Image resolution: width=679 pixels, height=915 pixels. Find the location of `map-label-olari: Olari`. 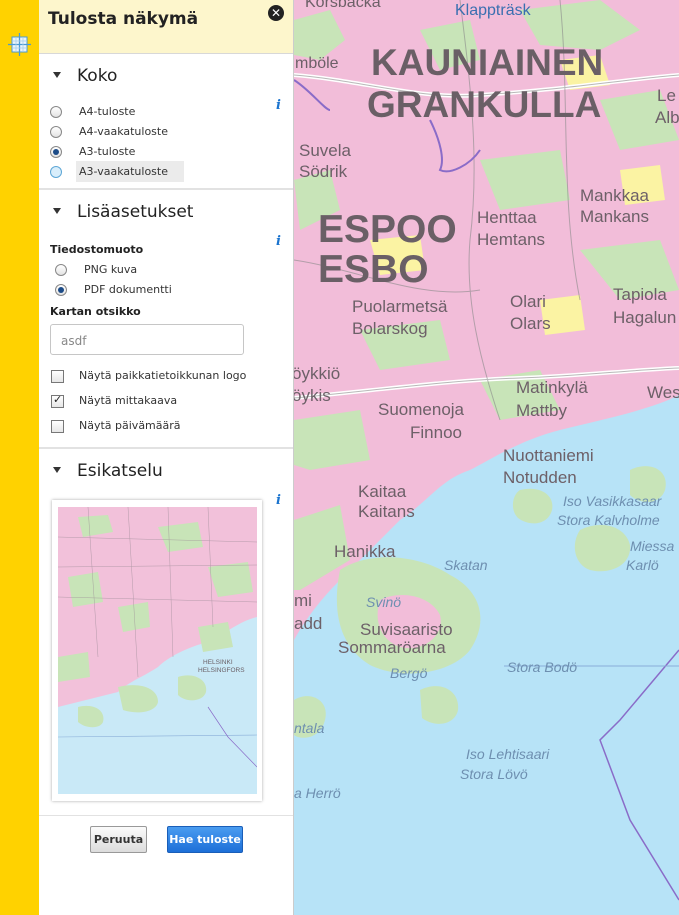

map-label-olari: Olari is located at coordinates (528, 301).